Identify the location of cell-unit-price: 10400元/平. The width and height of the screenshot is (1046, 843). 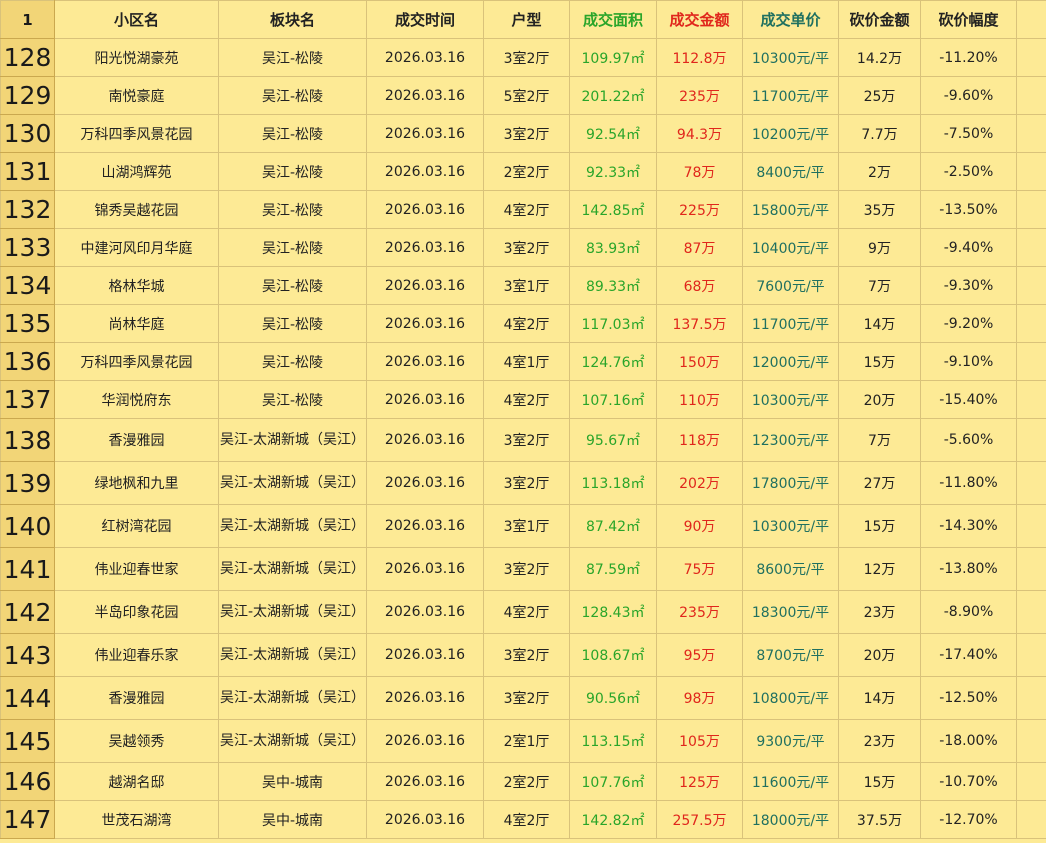
(790, 247).